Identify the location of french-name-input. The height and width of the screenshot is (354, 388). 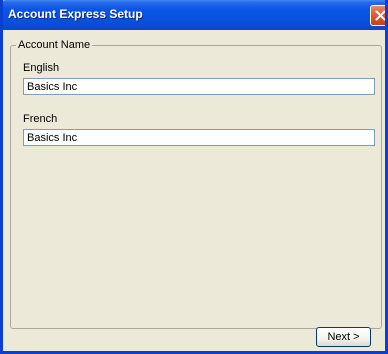
(199, 137).